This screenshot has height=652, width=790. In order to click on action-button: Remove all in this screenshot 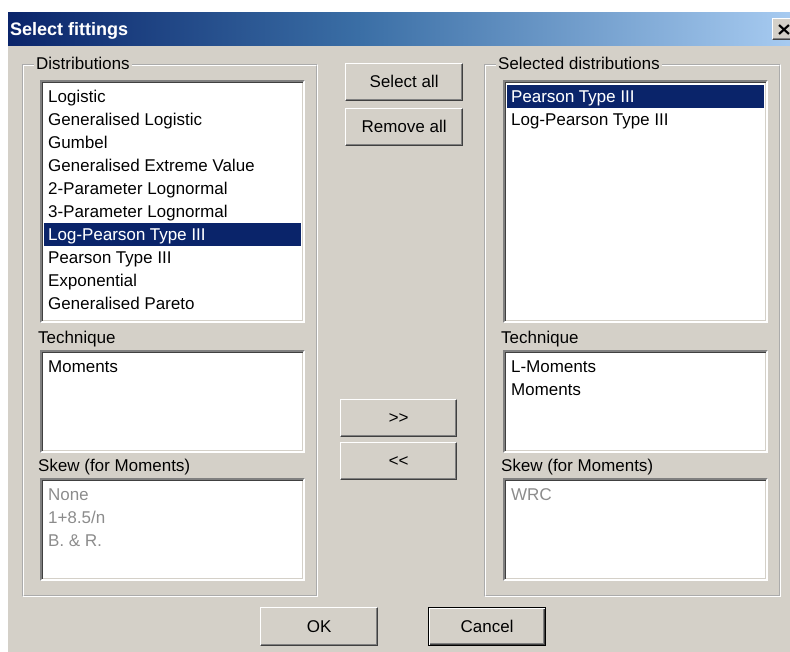, I will do `click(404, 127)`.